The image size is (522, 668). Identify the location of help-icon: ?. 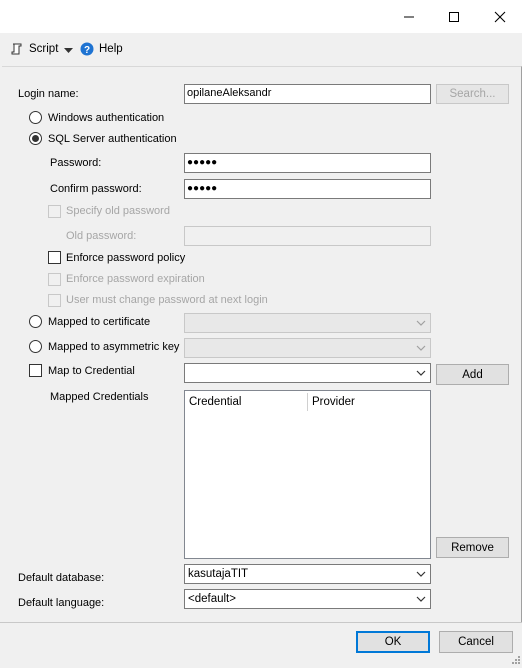
(87, 49).